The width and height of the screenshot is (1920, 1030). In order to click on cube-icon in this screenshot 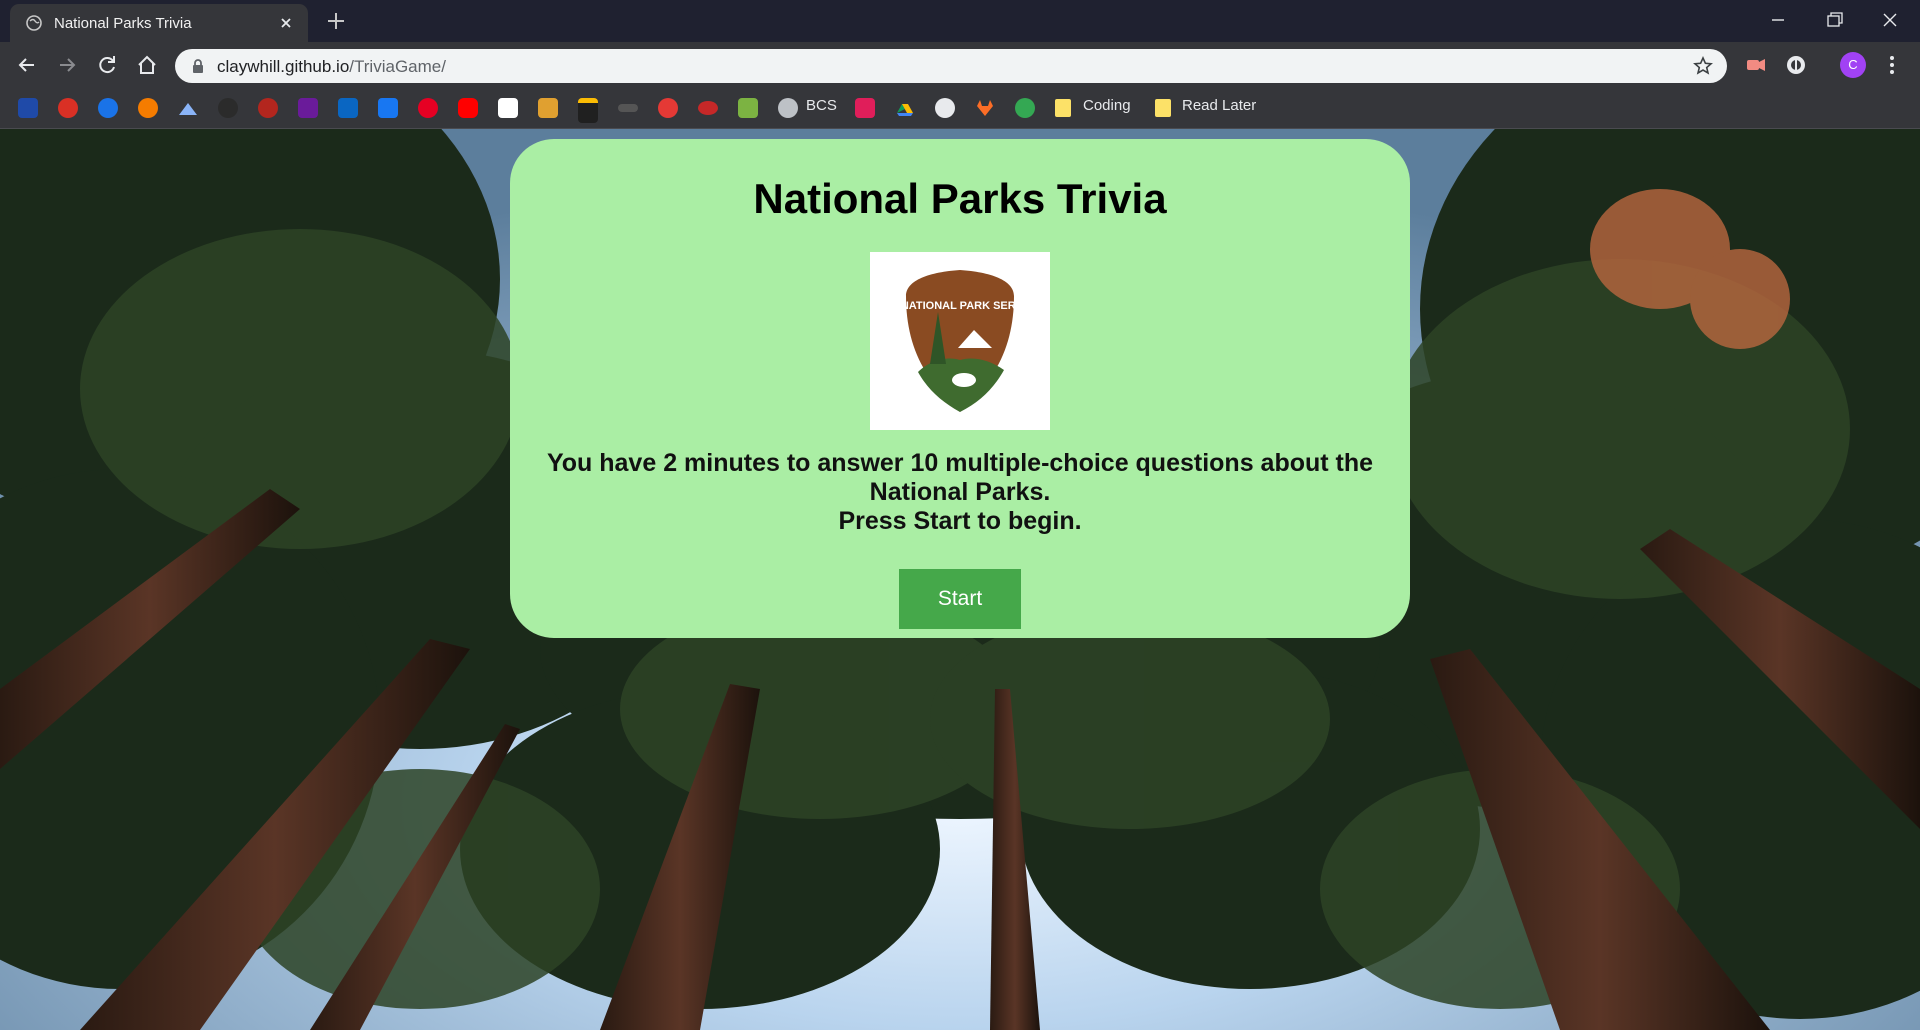, I will do `click(1025, 108)`.